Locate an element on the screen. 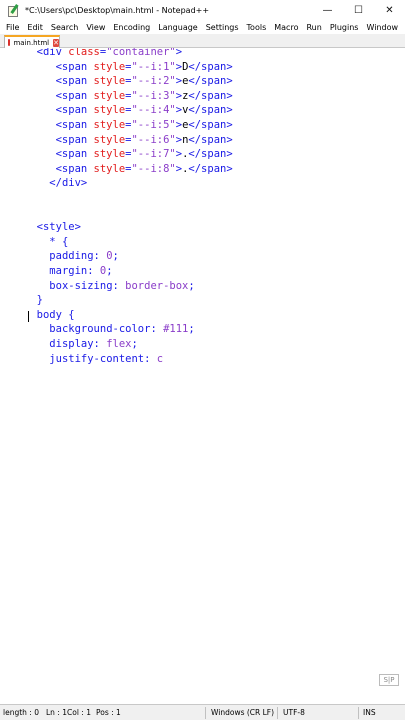 The image size is (405, 720). code-line: } is located at coordinates (33, 300).